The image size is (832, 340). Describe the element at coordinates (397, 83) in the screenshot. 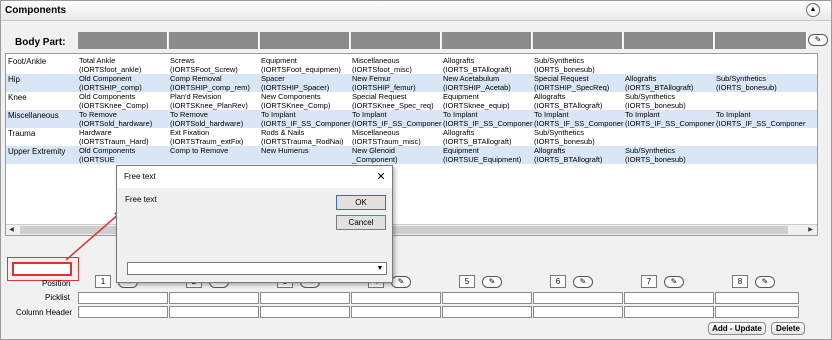

I see `grid-cell: New Femur (IORTSHIP_femur)` at that location.